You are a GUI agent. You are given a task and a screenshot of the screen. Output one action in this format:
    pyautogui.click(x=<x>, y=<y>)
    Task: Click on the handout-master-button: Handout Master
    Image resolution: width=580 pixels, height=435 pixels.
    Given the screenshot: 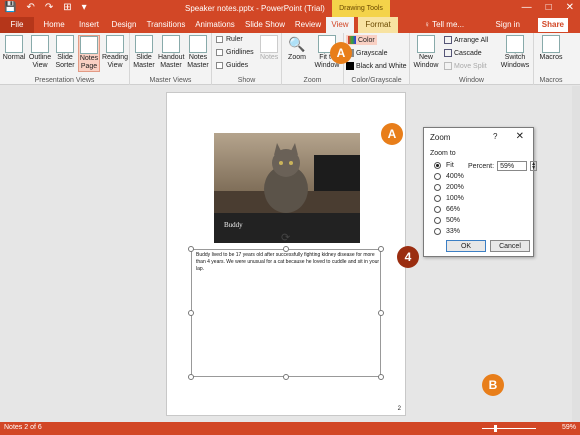 What is the action you would take?
    pyautogui.click(x=171, y=52)
    